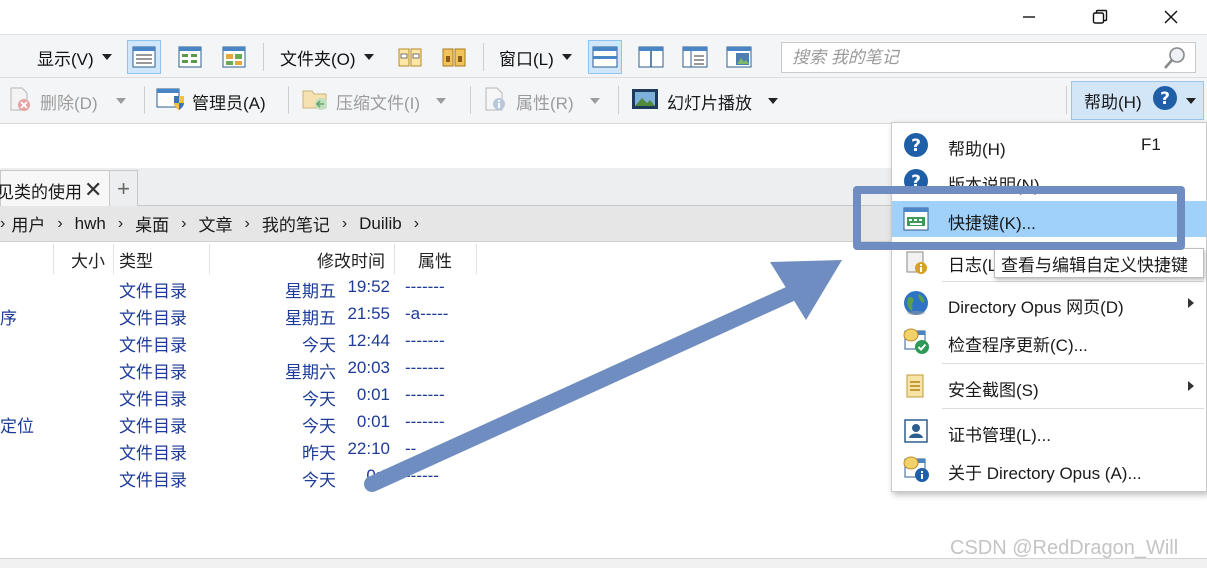 This screenshot has width=1207, height=568. I want to click on close-icon, so click(1171, 17).